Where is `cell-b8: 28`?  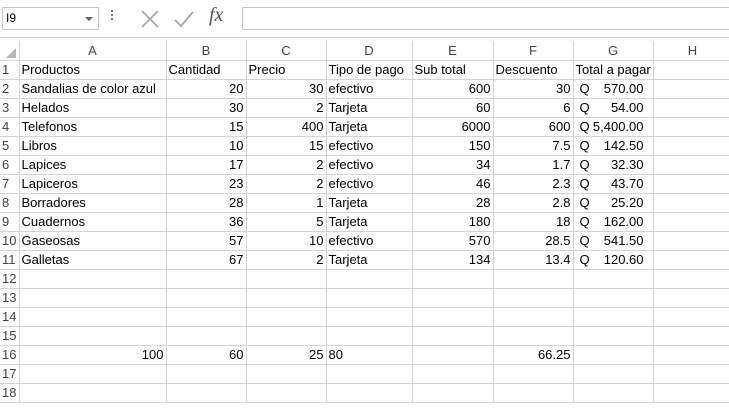
cell-b8: 28 is located at coordinates (206, 203).